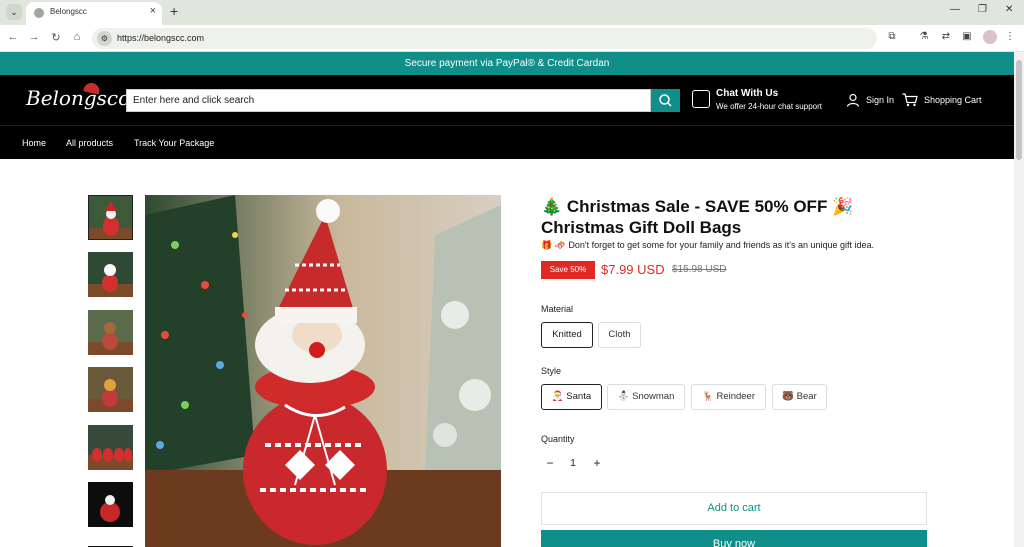 This screenshot has width=1024, height=547. Describe the element at coordinates (89, 143) in the screenshot. I see `nav-all-products: All products` at that location.